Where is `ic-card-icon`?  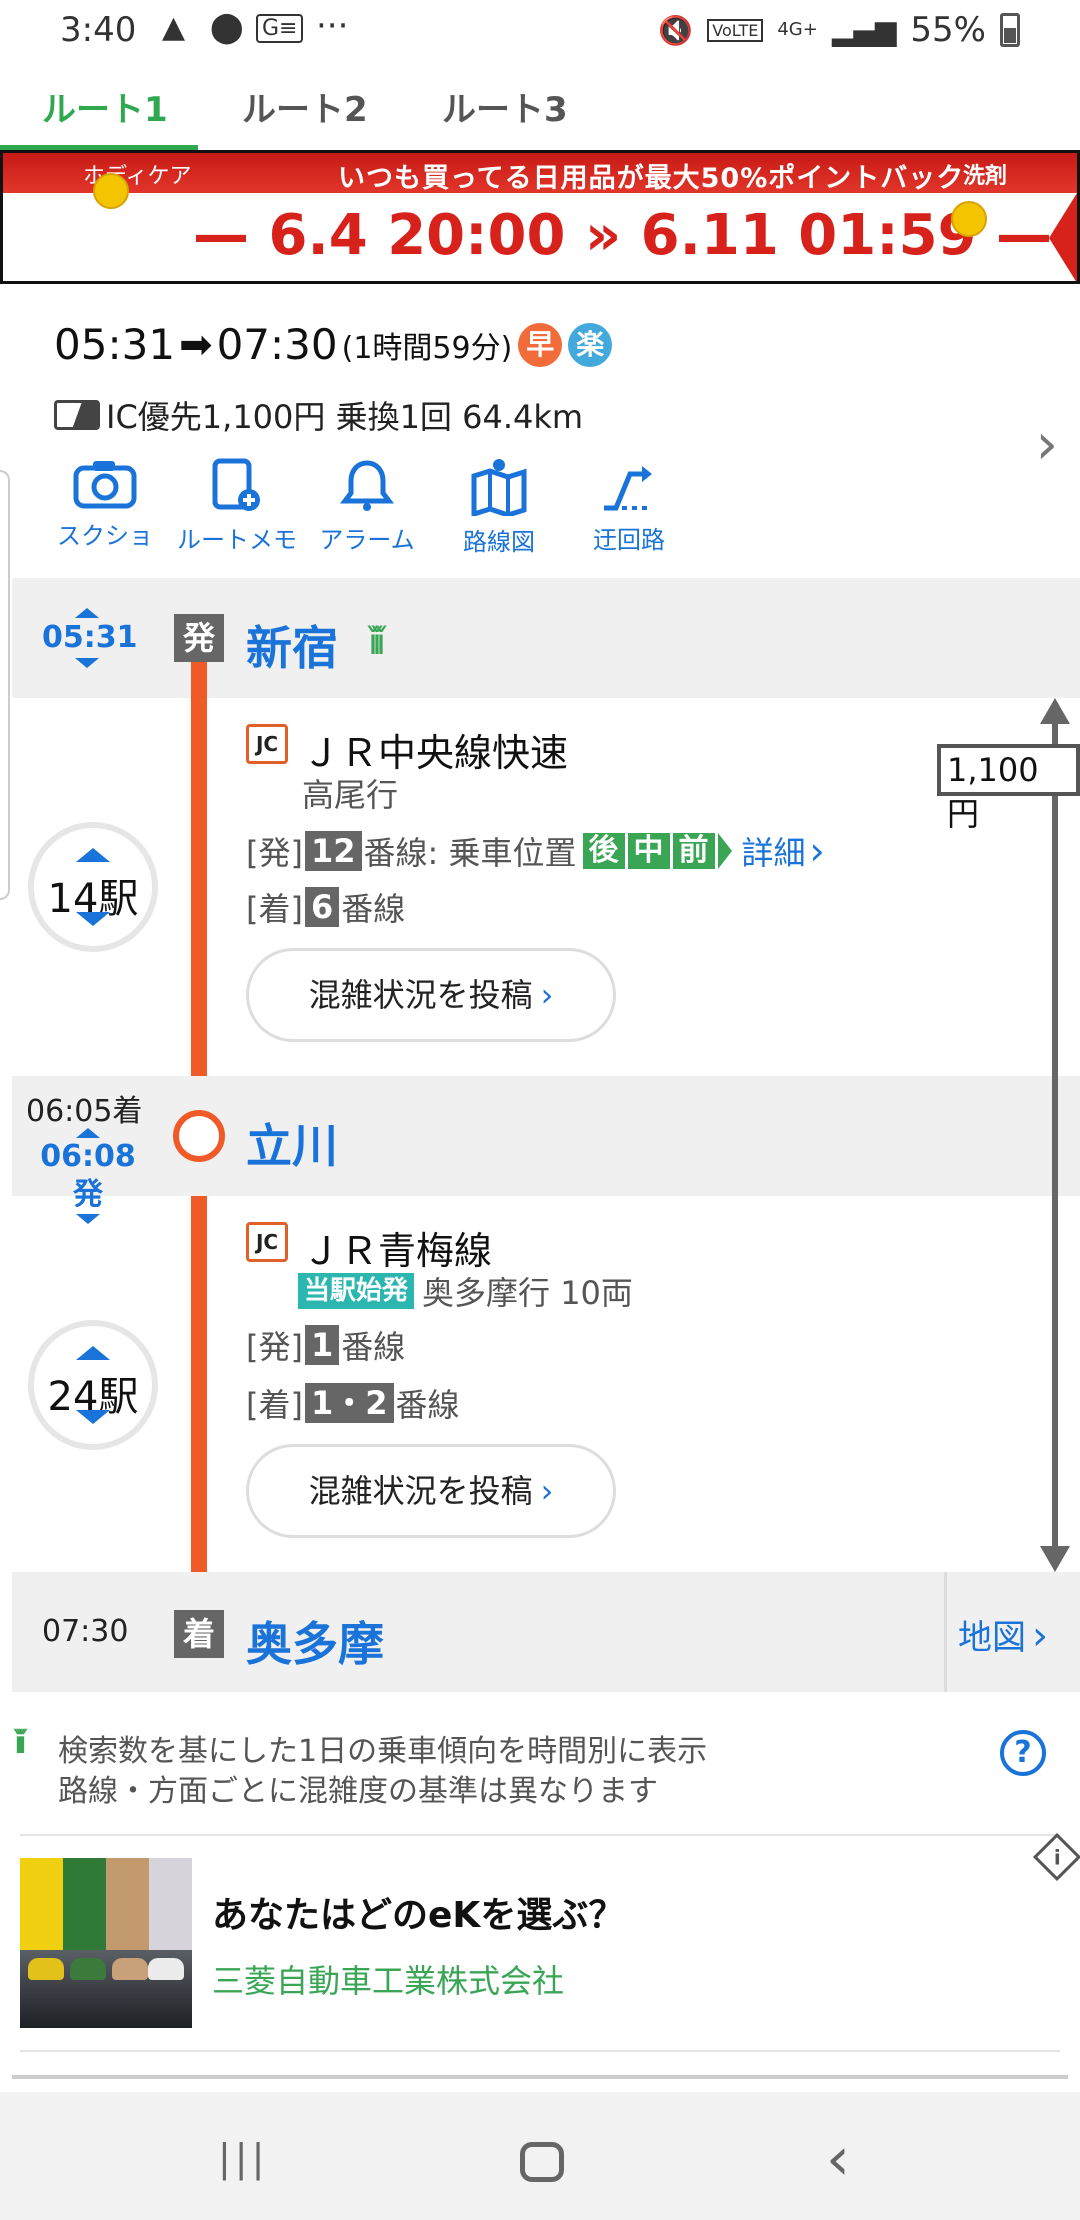 ic-card-icon is located at coordinates (77, 415).